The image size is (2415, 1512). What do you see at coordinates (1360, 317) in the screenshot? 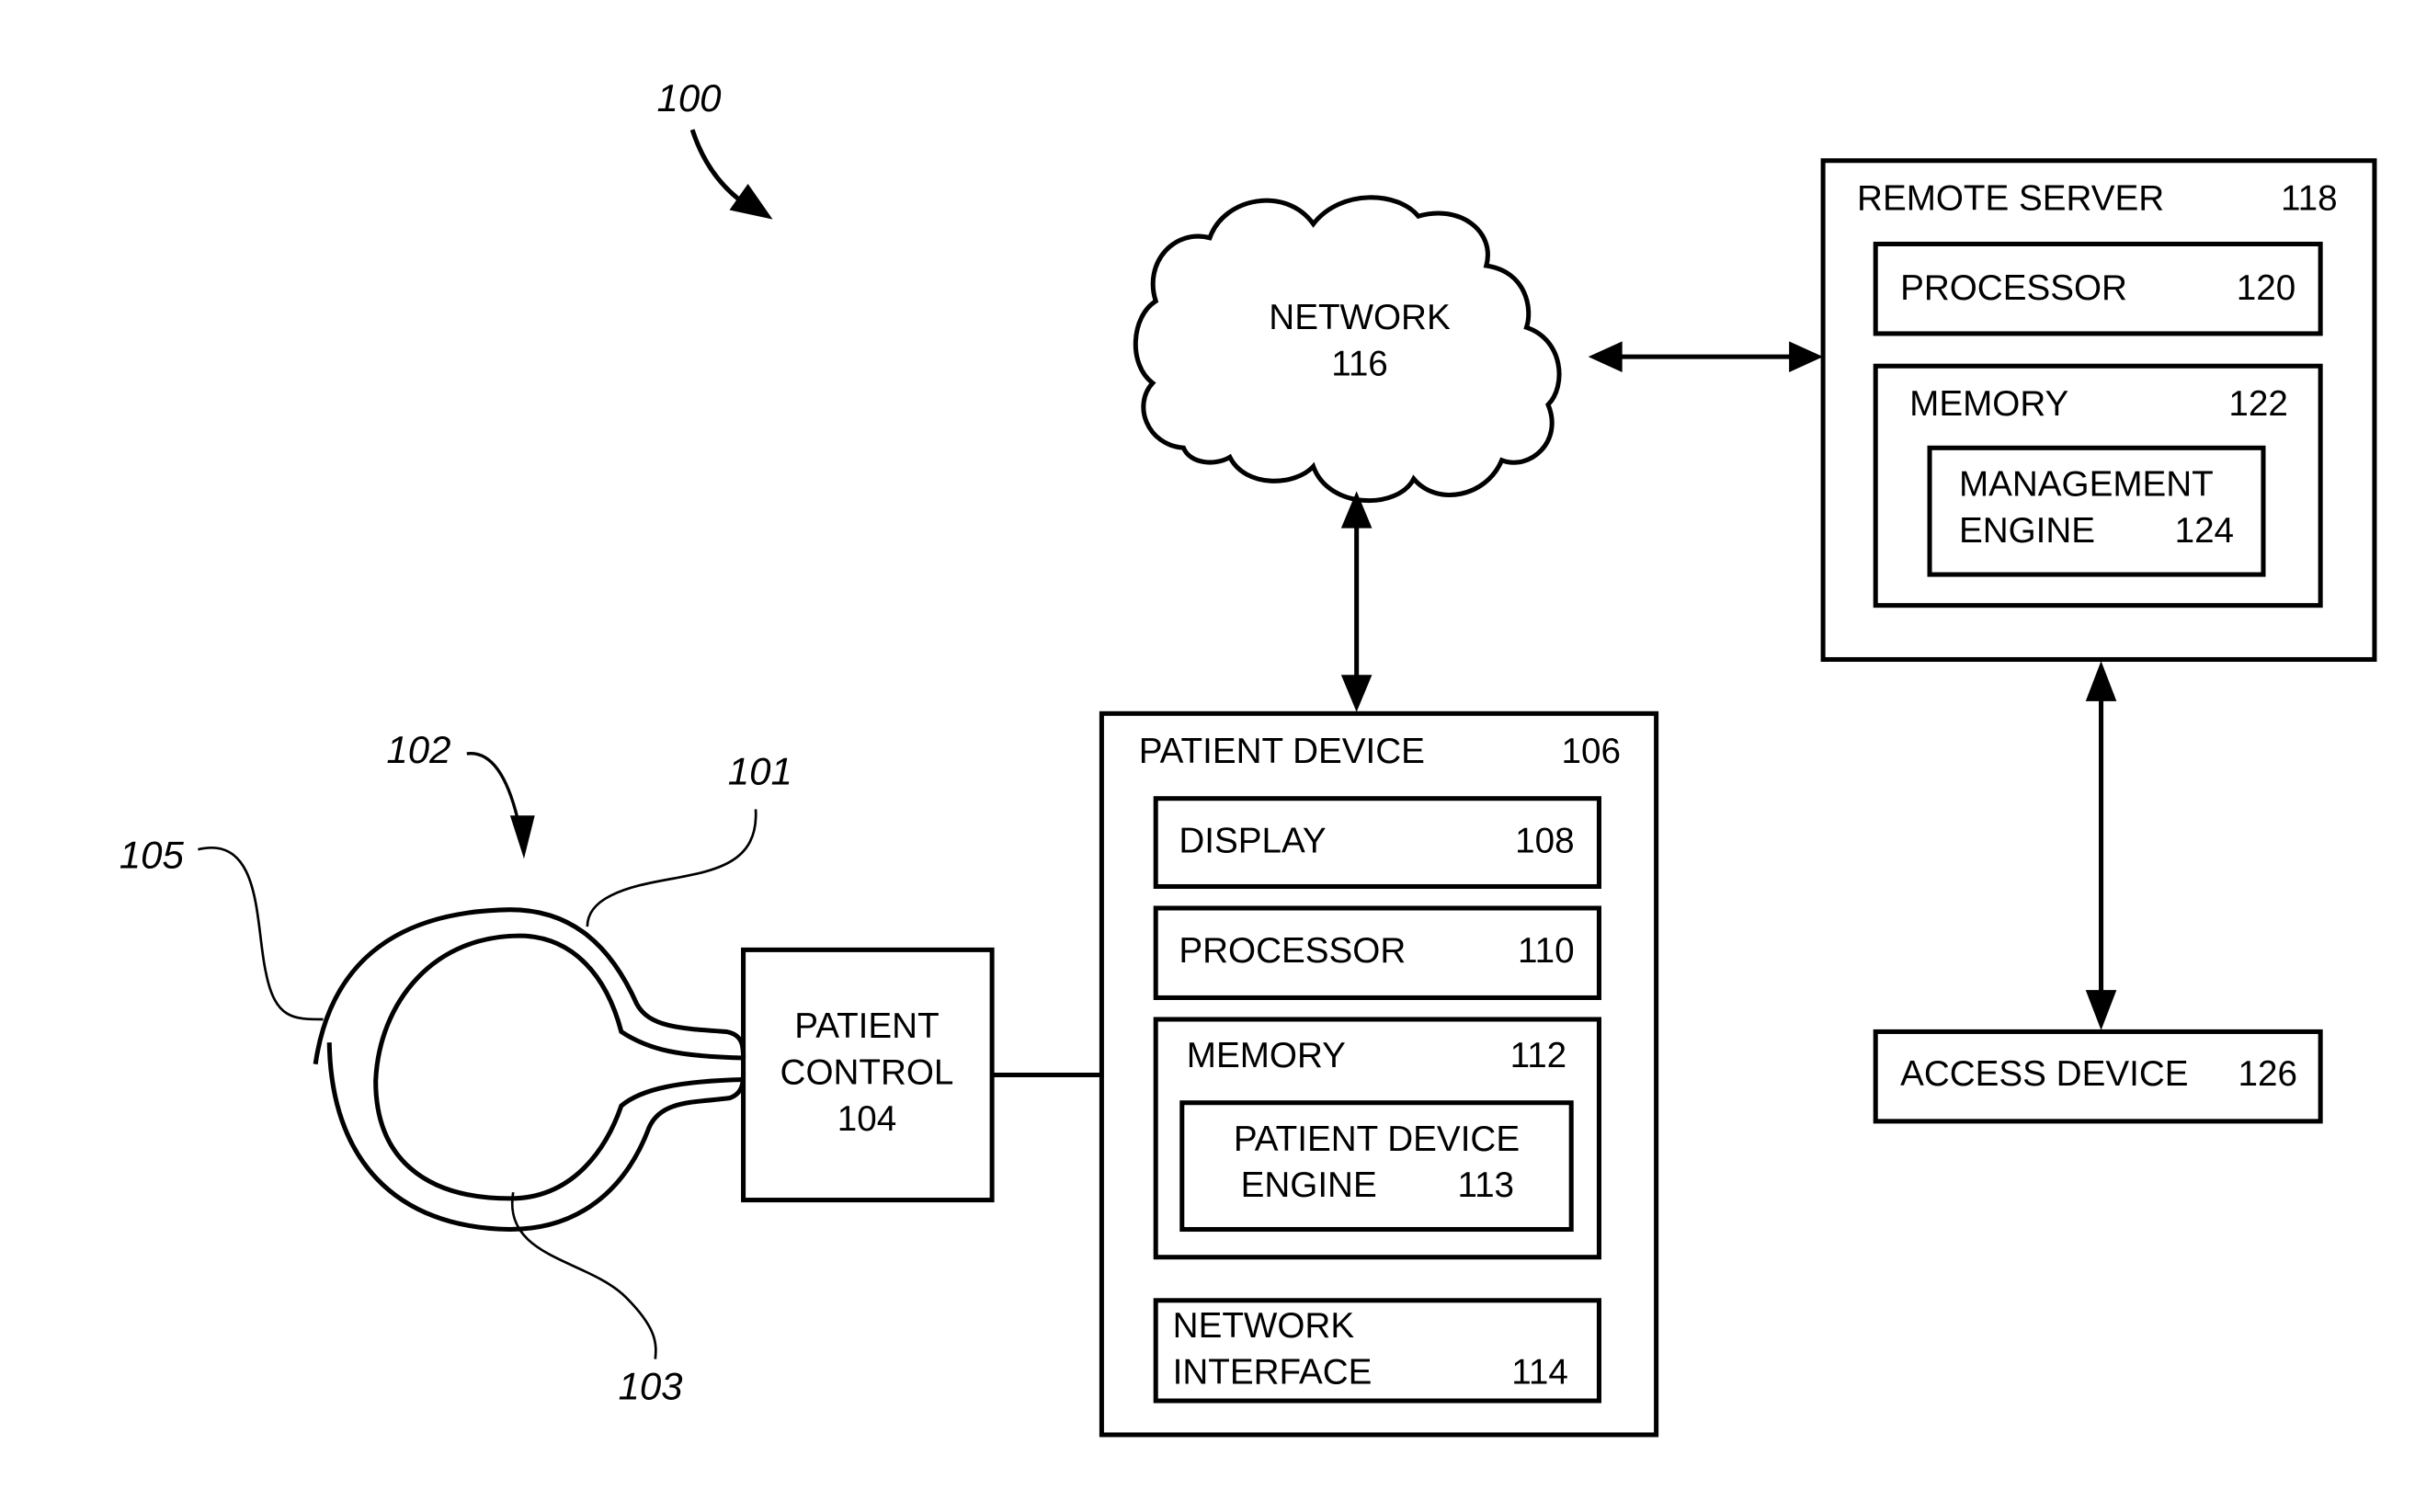
I see `network-label: NETWORK` at bounding box center [1360, 317].